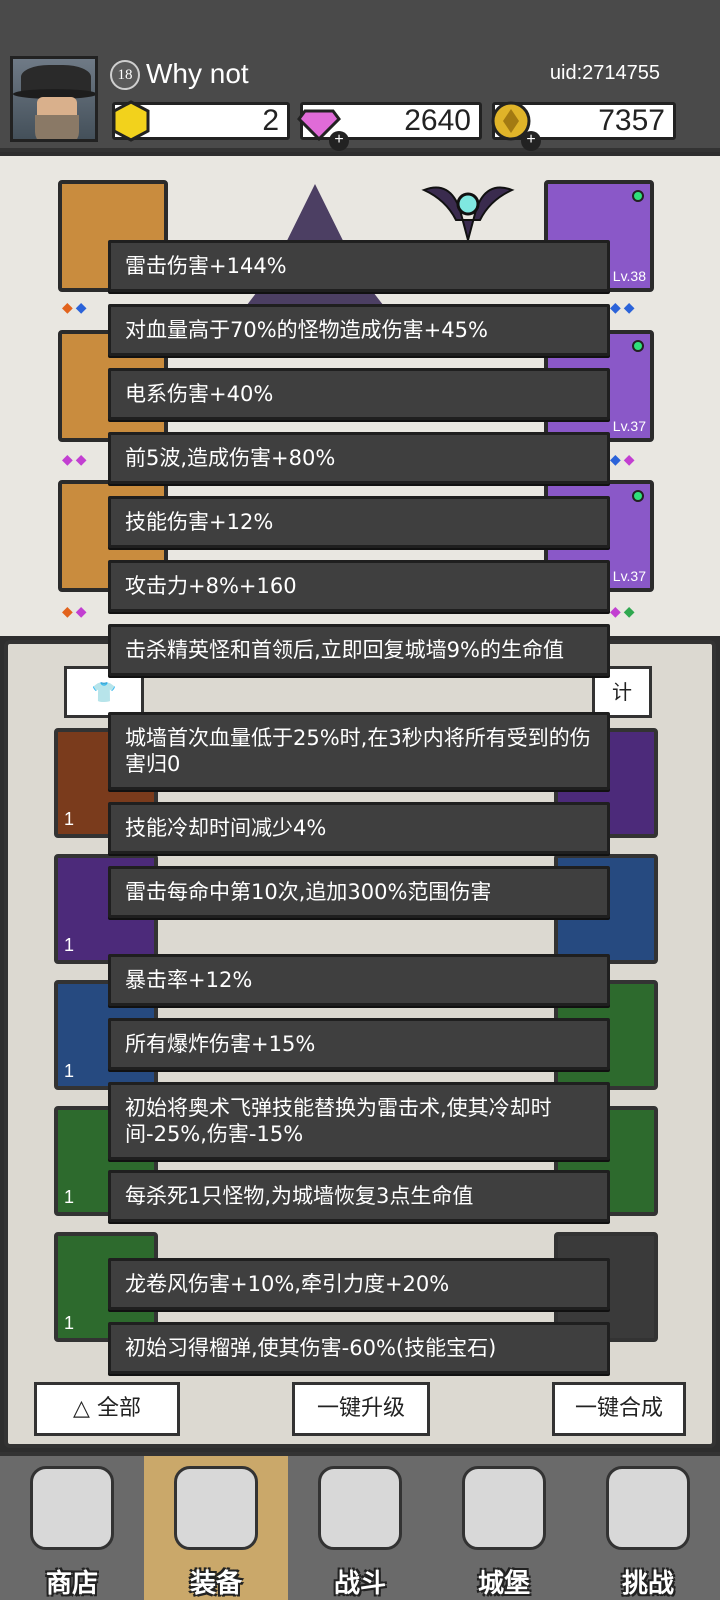  I want to click on nav-challenge-label: 挑战, so click(647, 1584).